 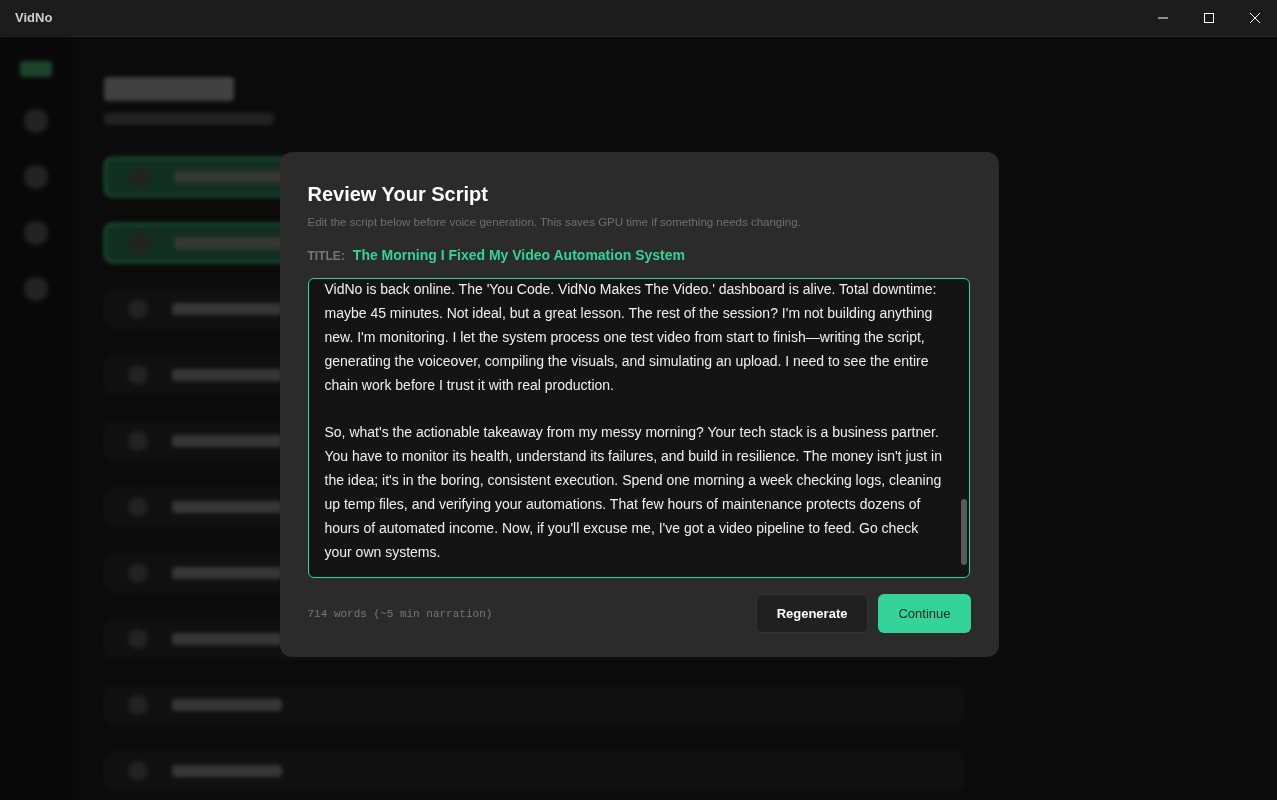 What do you see at coordinates (1209, 18) in the screenshot?
I see `maximize-icon` at bounding box center [1209, 18].